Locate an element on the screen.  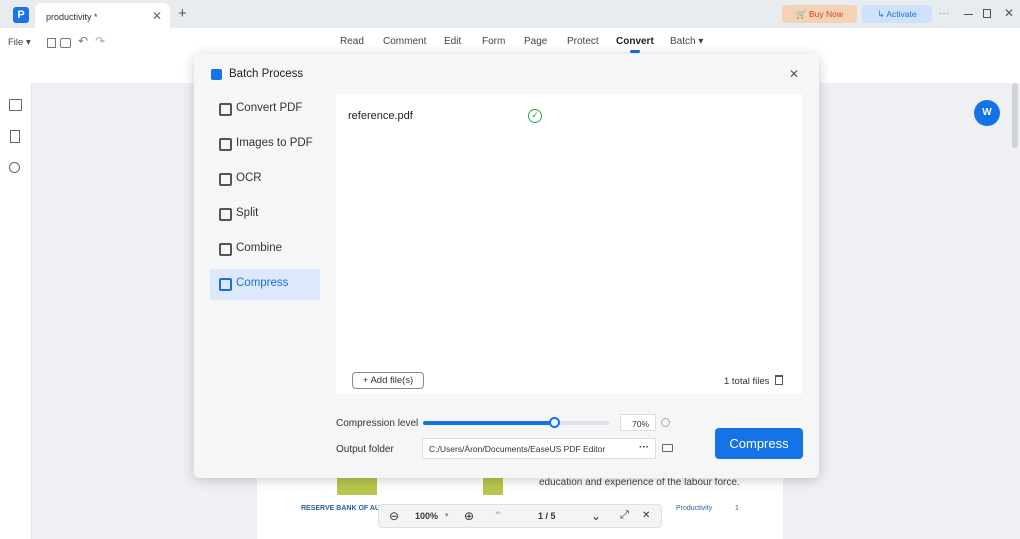
split-icon is located at coordinates (225, 214).